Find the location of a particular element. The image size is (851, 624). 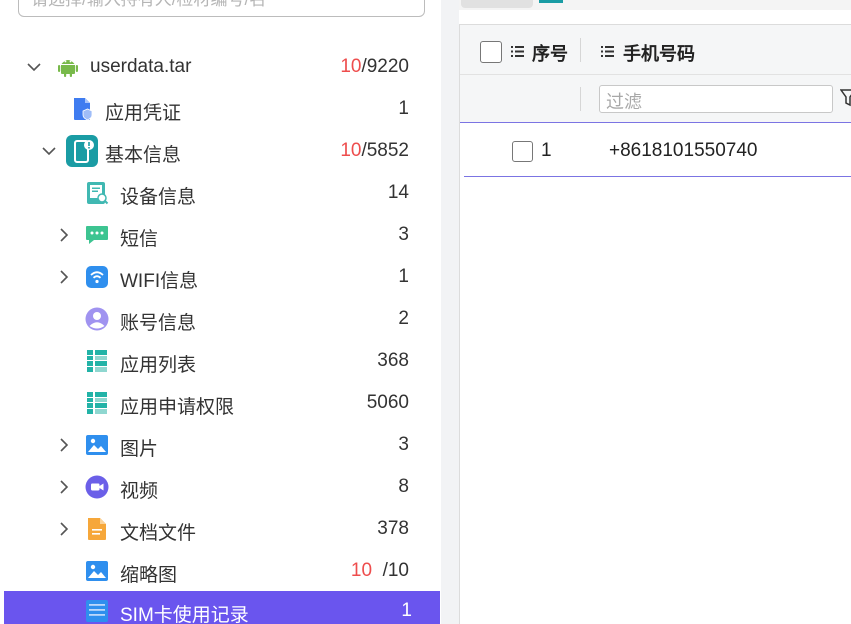

tree-item-label: 账号信息 is located at coordinates (158, 323).